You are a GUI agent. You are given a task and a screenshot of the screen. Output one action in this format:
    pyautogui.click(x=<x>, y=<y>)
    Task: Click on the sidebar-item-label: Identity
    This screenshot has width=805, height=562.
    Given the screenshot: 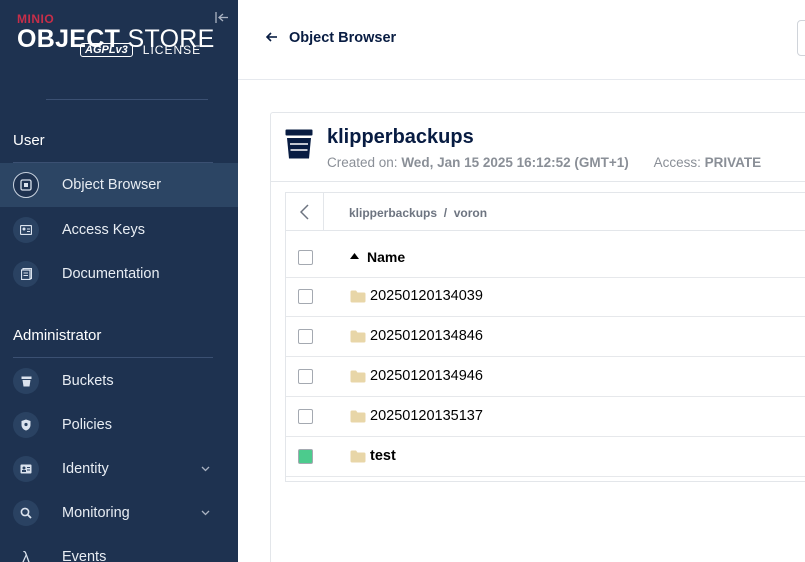 What is the action you would take?
    pyautogui.click(x=85, y=469)
    